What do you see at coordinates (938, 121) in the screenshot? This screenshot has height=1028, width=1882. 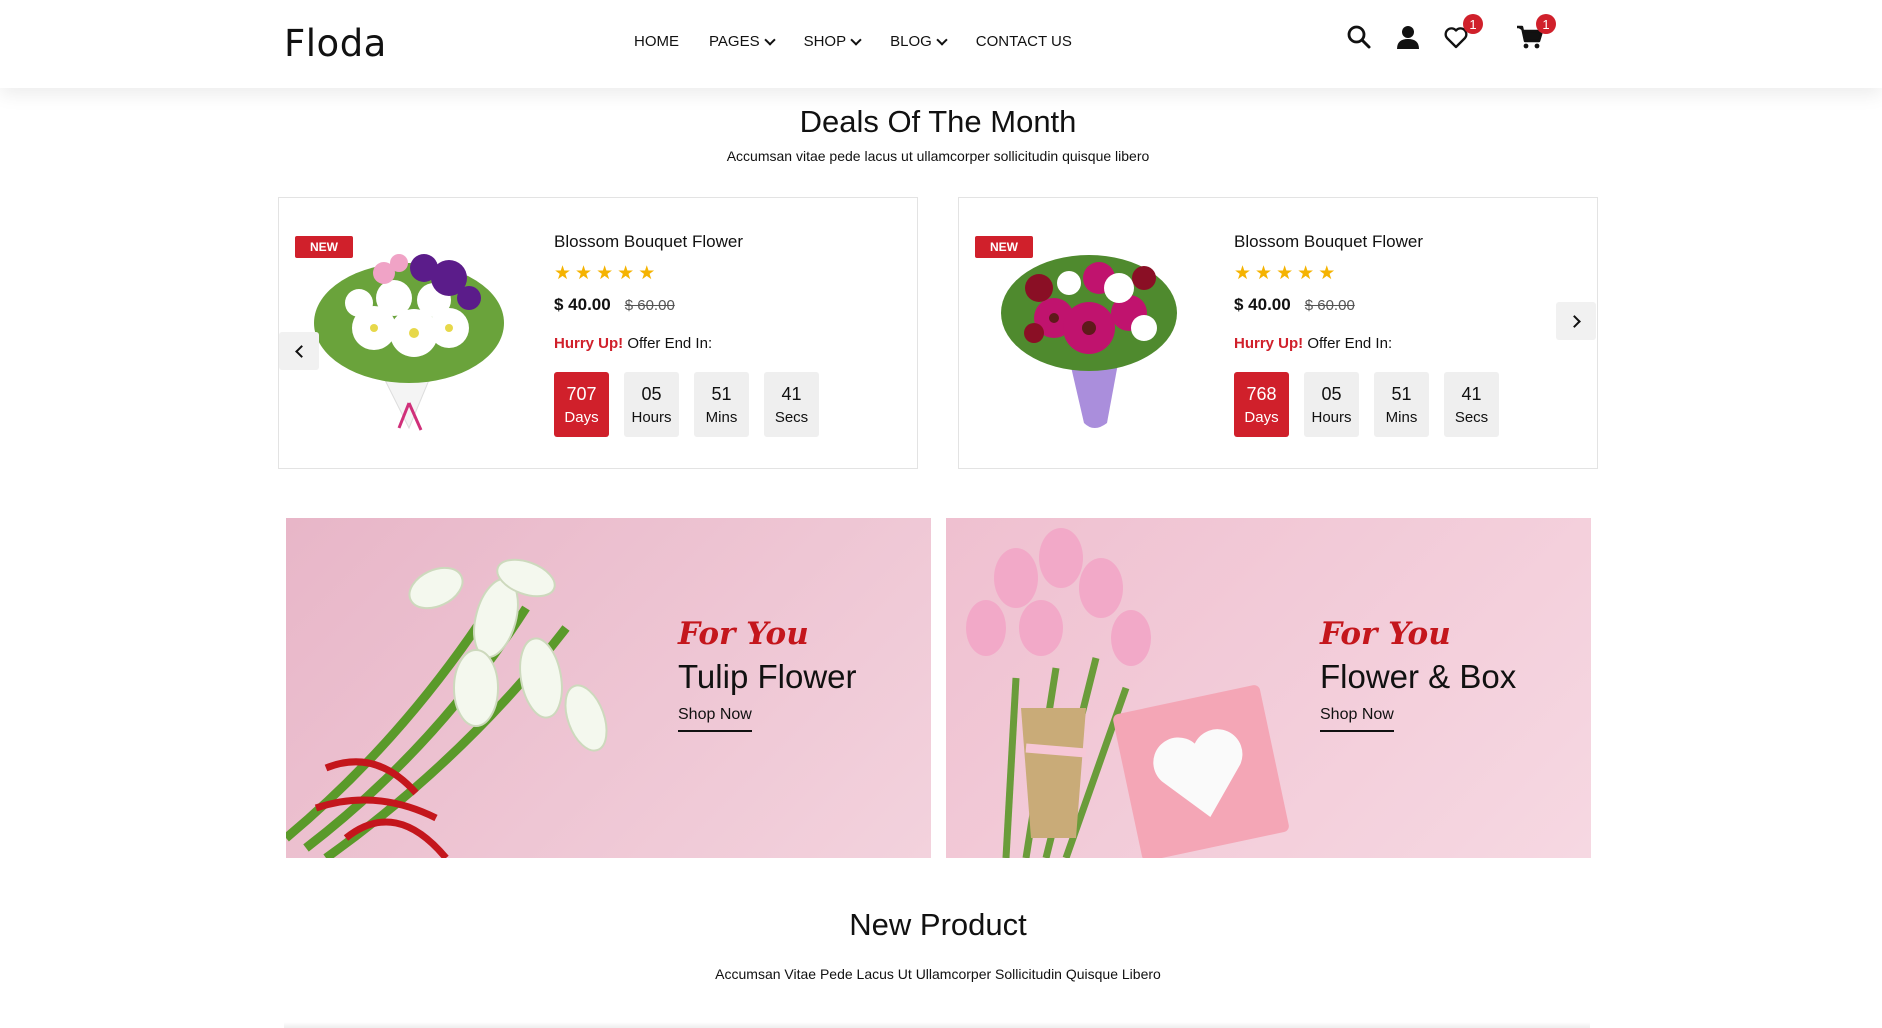 I see `deals-title: Deals Of The Month` at bounding box center [938, 121].